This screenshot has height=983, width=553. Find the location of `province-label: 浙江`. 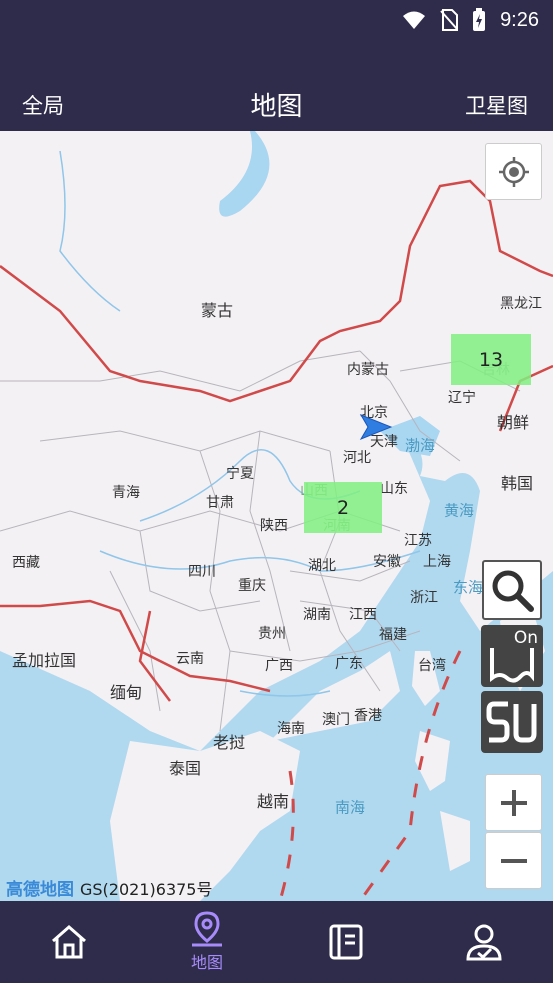

province-label: 浙江 is located at coordinates (424, 598).